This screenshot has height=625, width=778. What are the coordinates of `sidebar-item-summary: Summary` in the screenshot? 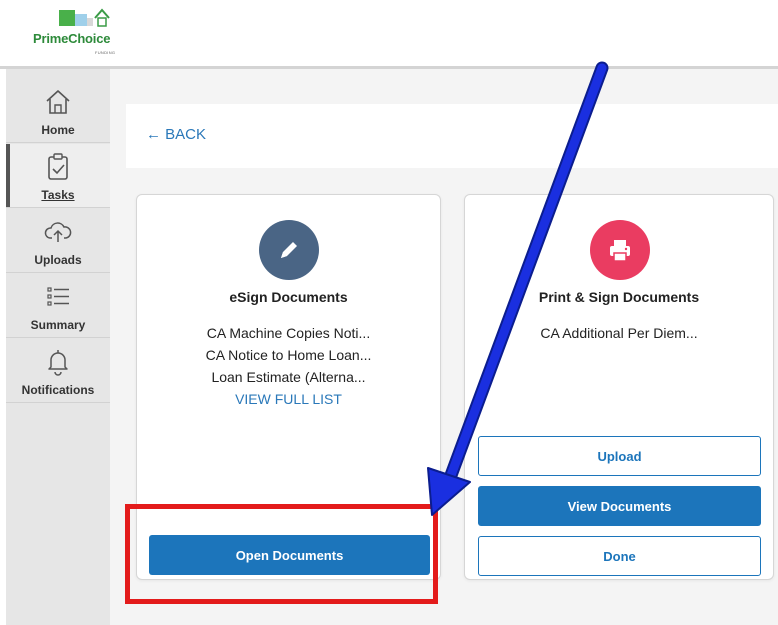 It's located at (58, 306).